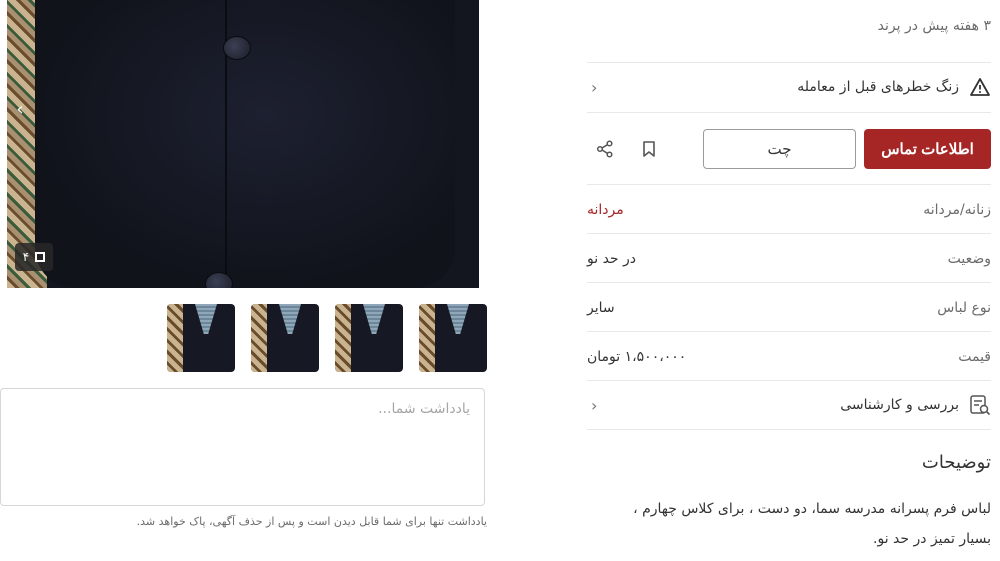  I want to click on description-title: توضیحات, so click(956, 462).